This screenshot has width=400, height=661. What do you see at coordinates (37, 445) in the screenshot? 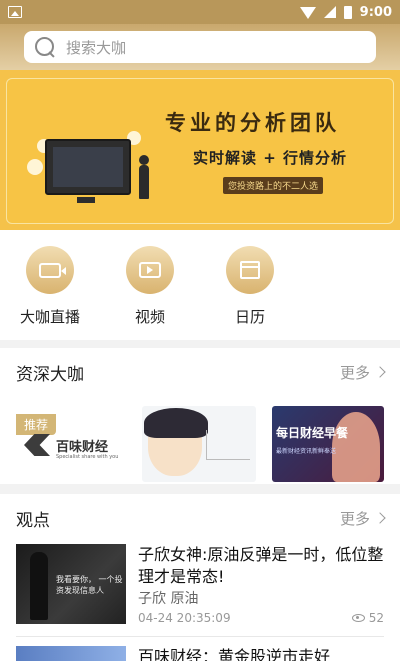
I see `brand-logo-icon` at bounding box center [37, 445].